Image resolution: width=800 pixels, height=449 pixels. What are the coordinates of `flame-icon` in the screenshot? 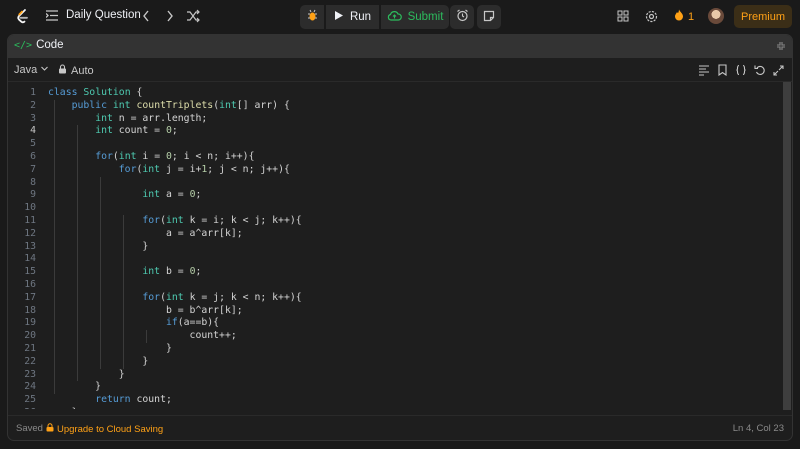 It's located at (679, 16).